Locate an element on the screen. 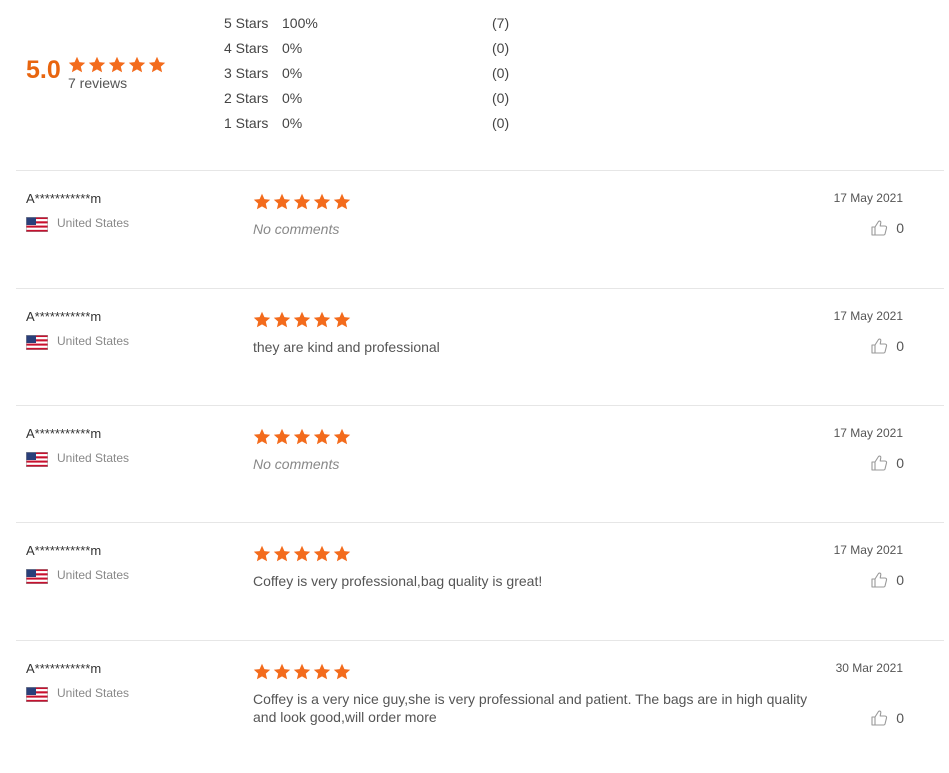 The image size is (949, 773). histogram-row-1: 1 Stars 0% (0) is located at coordinates (374, 125).